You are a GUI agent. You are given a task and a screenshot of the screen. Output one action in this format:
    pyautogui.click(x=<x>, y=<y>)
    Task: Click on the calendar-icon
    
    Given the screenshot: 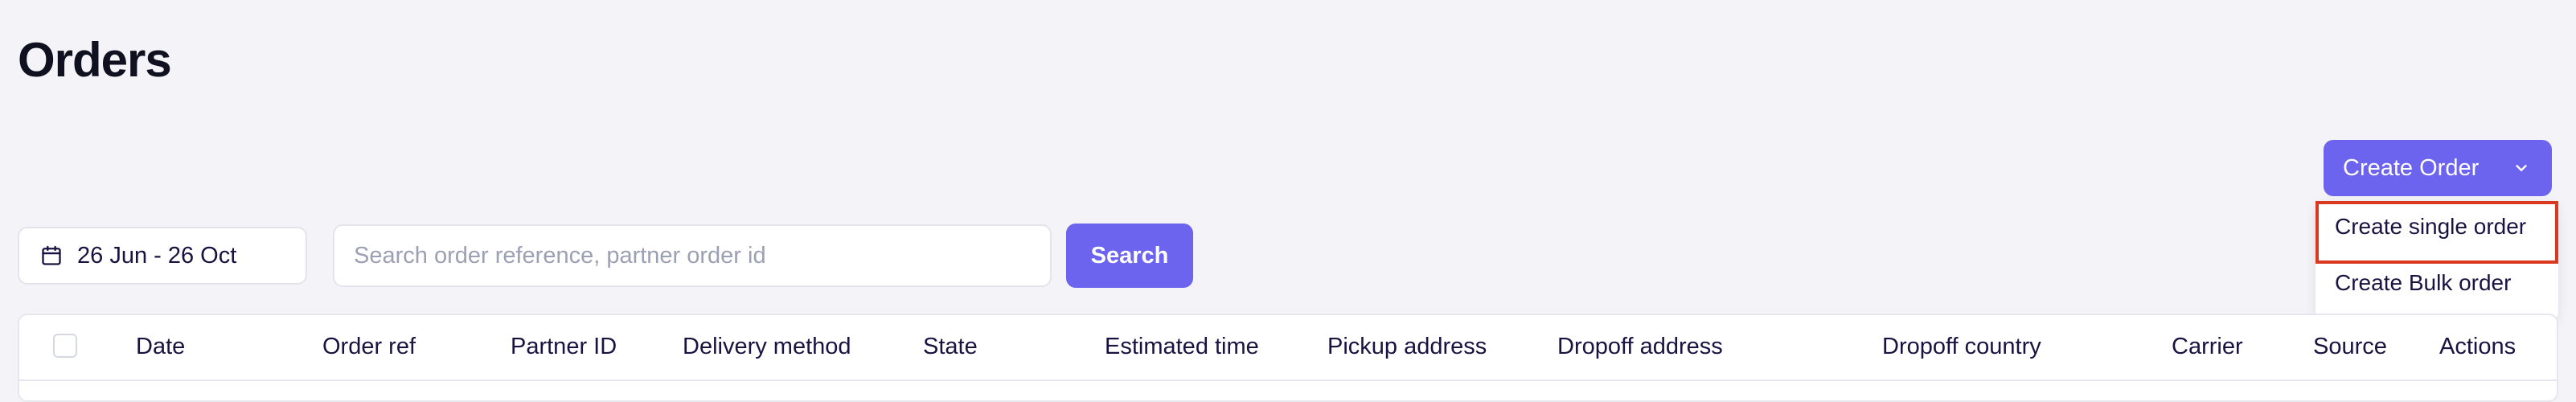 What is the action you would take?
    pyautogui.click(x=51, y=255)
    